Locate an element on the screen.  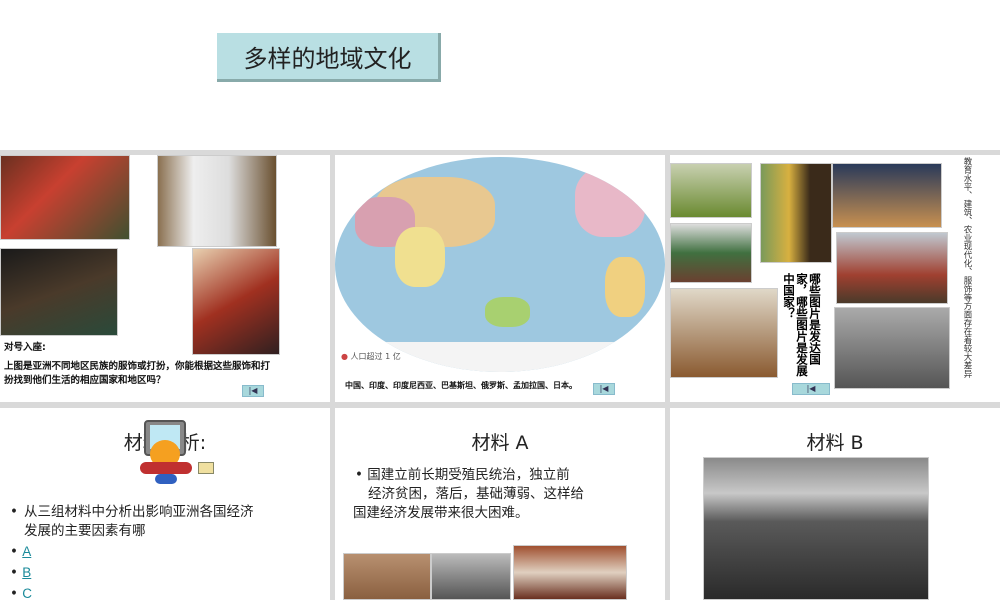
world-map is located at coordinates (500, 264).